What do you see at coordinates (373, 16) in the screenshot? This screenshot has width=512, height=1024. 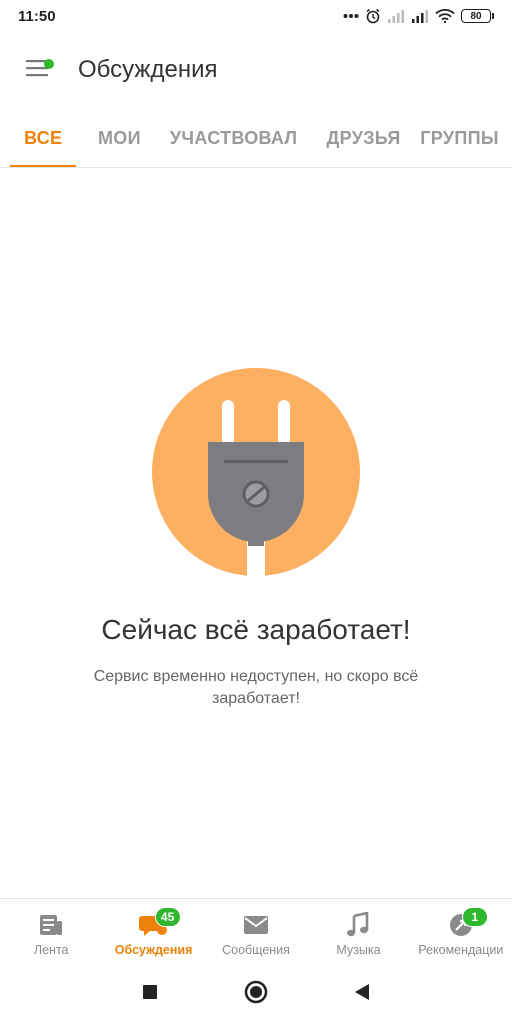 I see `alarm-icon` at bounding box center [373, 16].